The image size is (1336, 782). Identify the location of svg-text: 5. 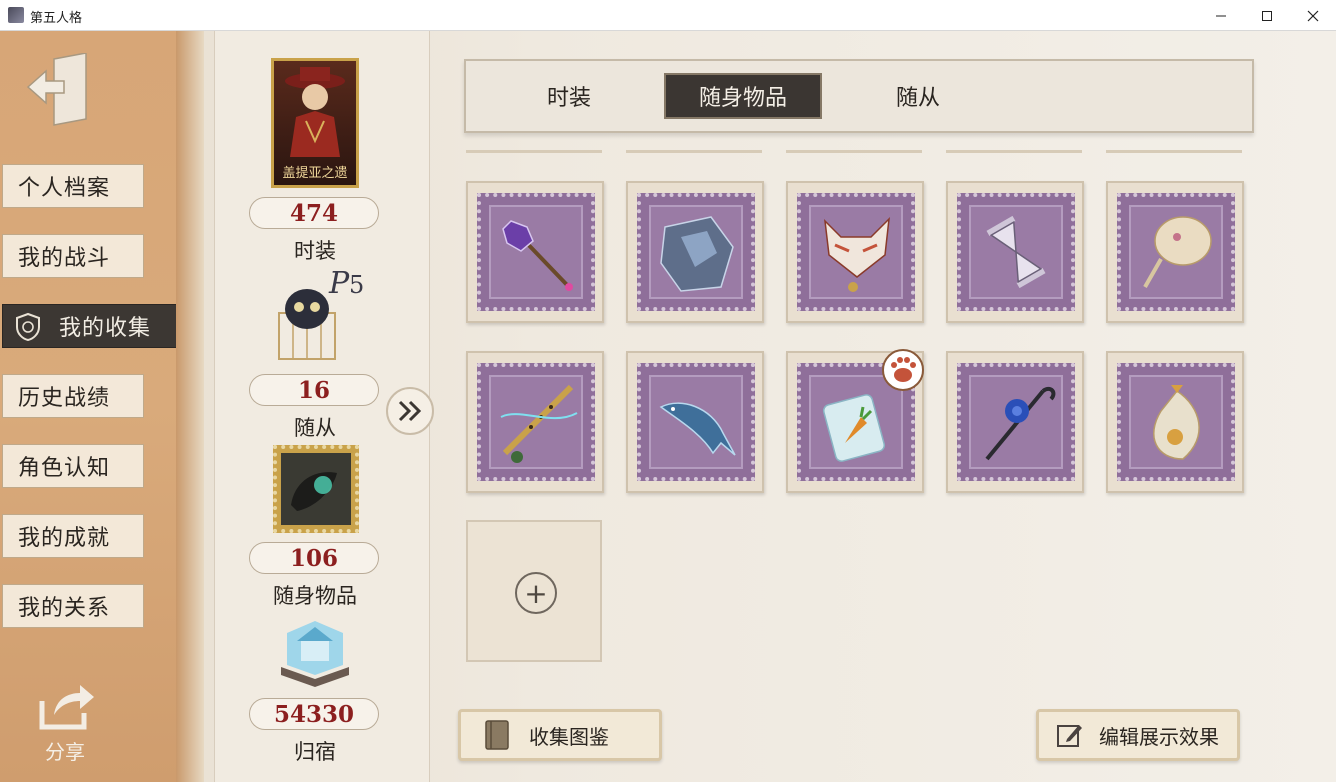
(356, 285).